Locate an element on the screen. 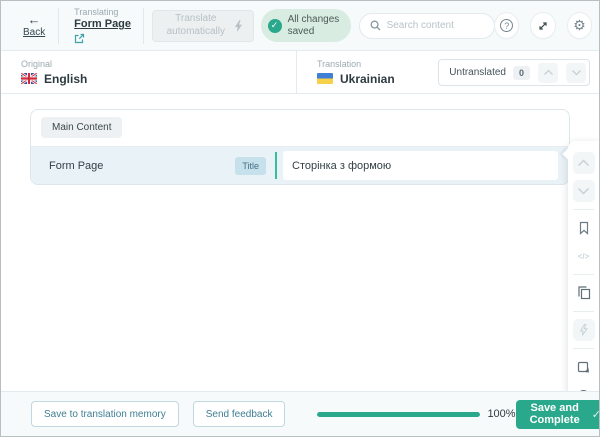 The height and width of the screenshot is (437, 600). next-untranslated-button is located at coordinates (576, 72).